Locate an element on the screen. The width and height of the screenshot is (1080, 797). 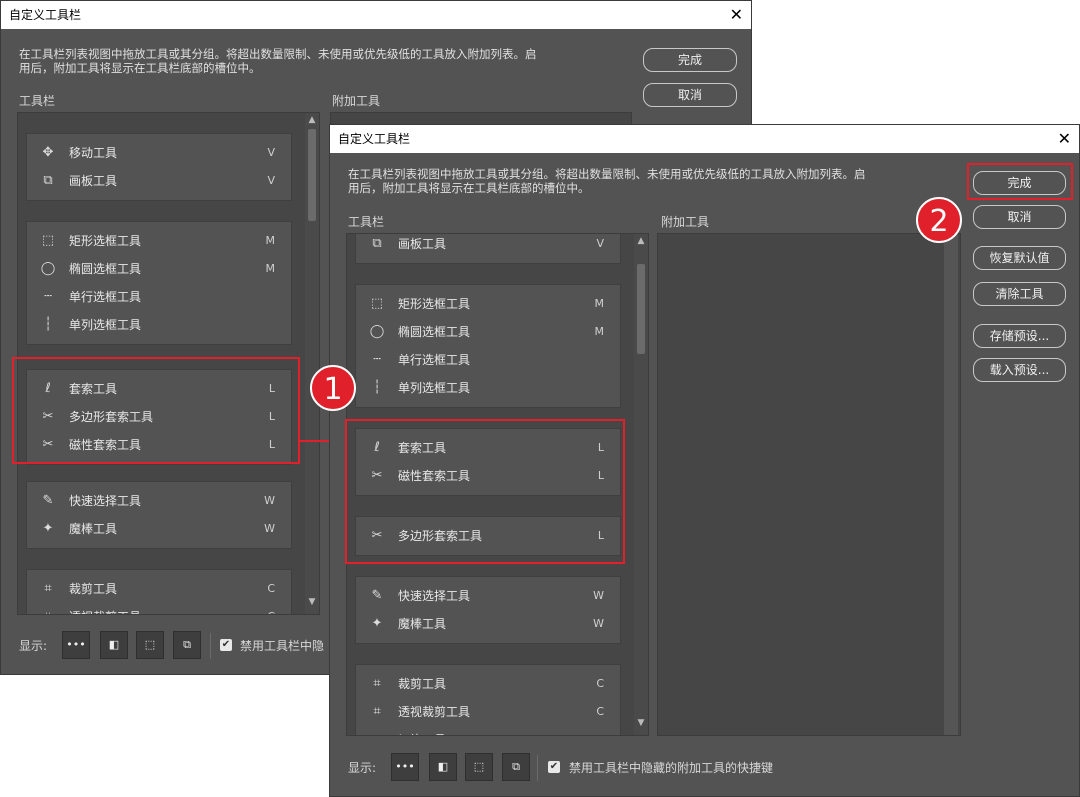
back-checkbox-label: 禁用工具栏中隐 is located at coordinates (282, 646).